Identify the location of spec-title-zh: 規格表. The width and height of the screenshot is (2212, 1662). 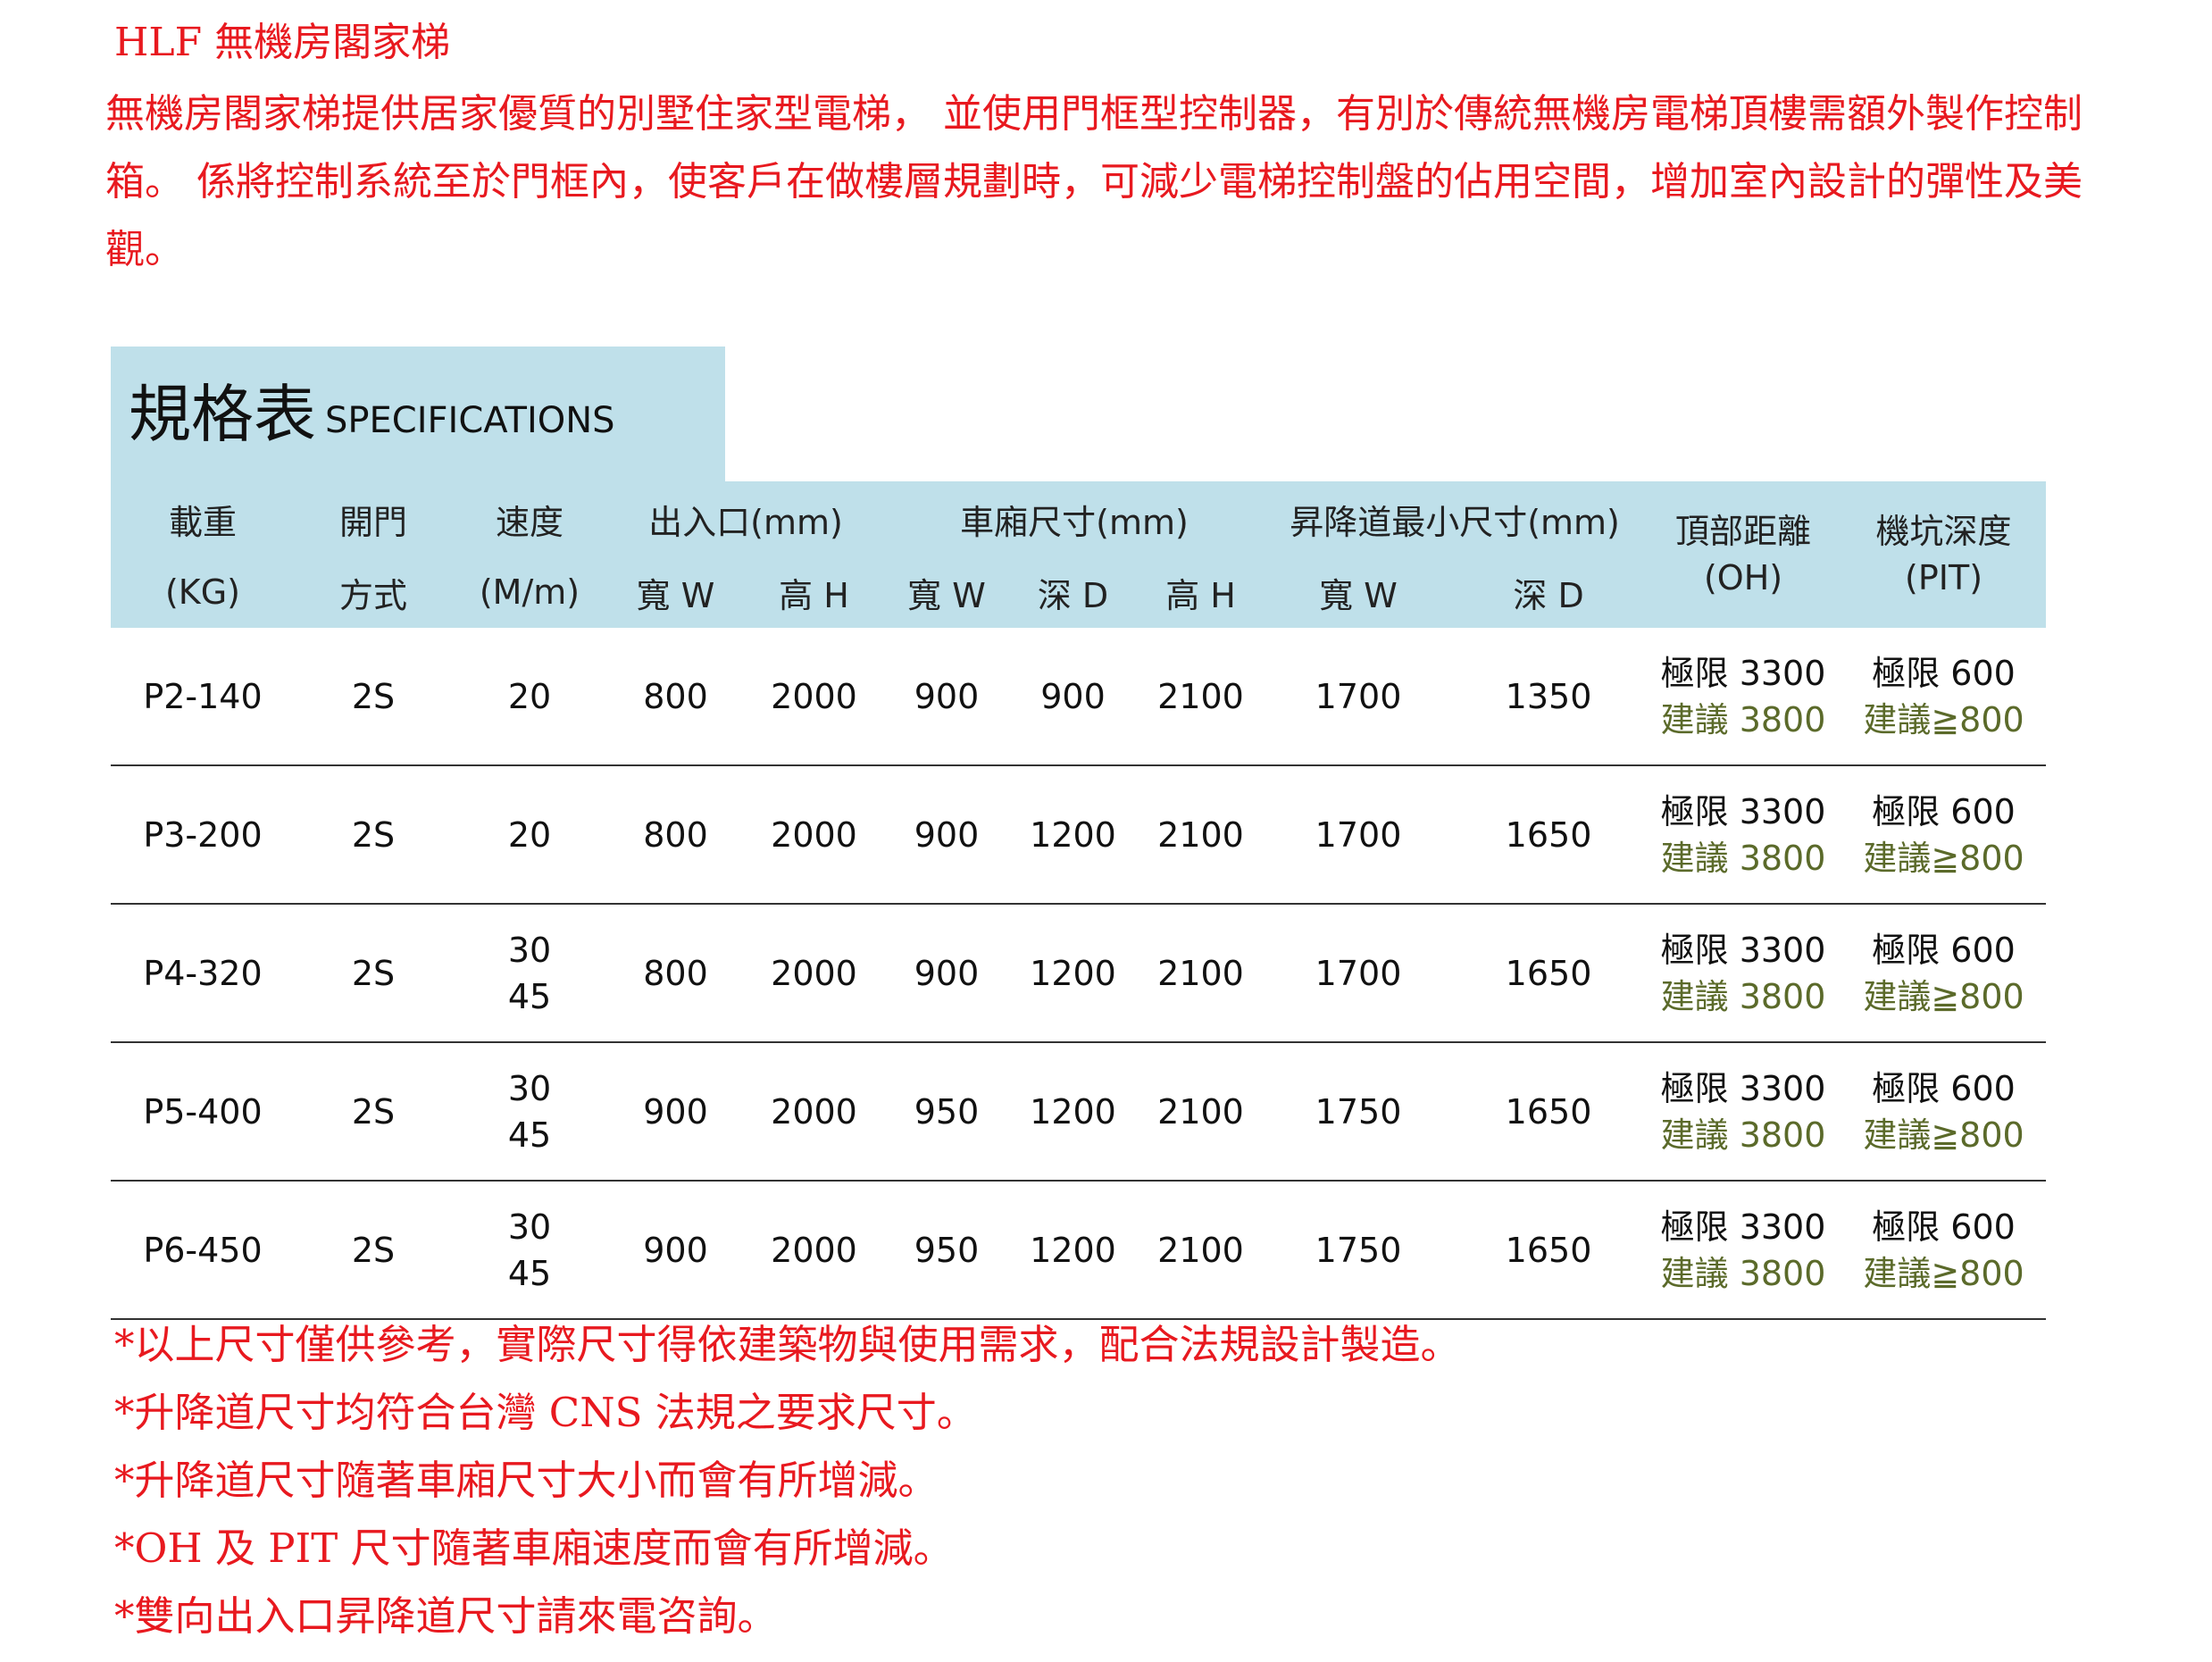
(222, 414).